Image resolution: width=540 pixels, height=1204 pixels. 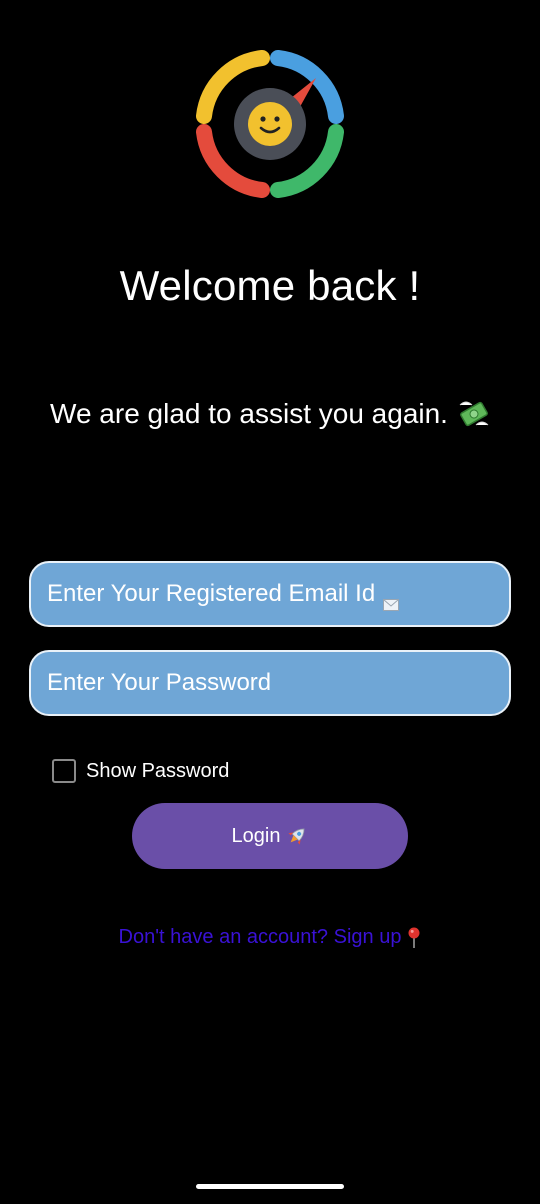 What do you see at coordinates (270, 285) in the screenshot?
I see `page-title: Welcome back !` at bounding box center [270, 285].